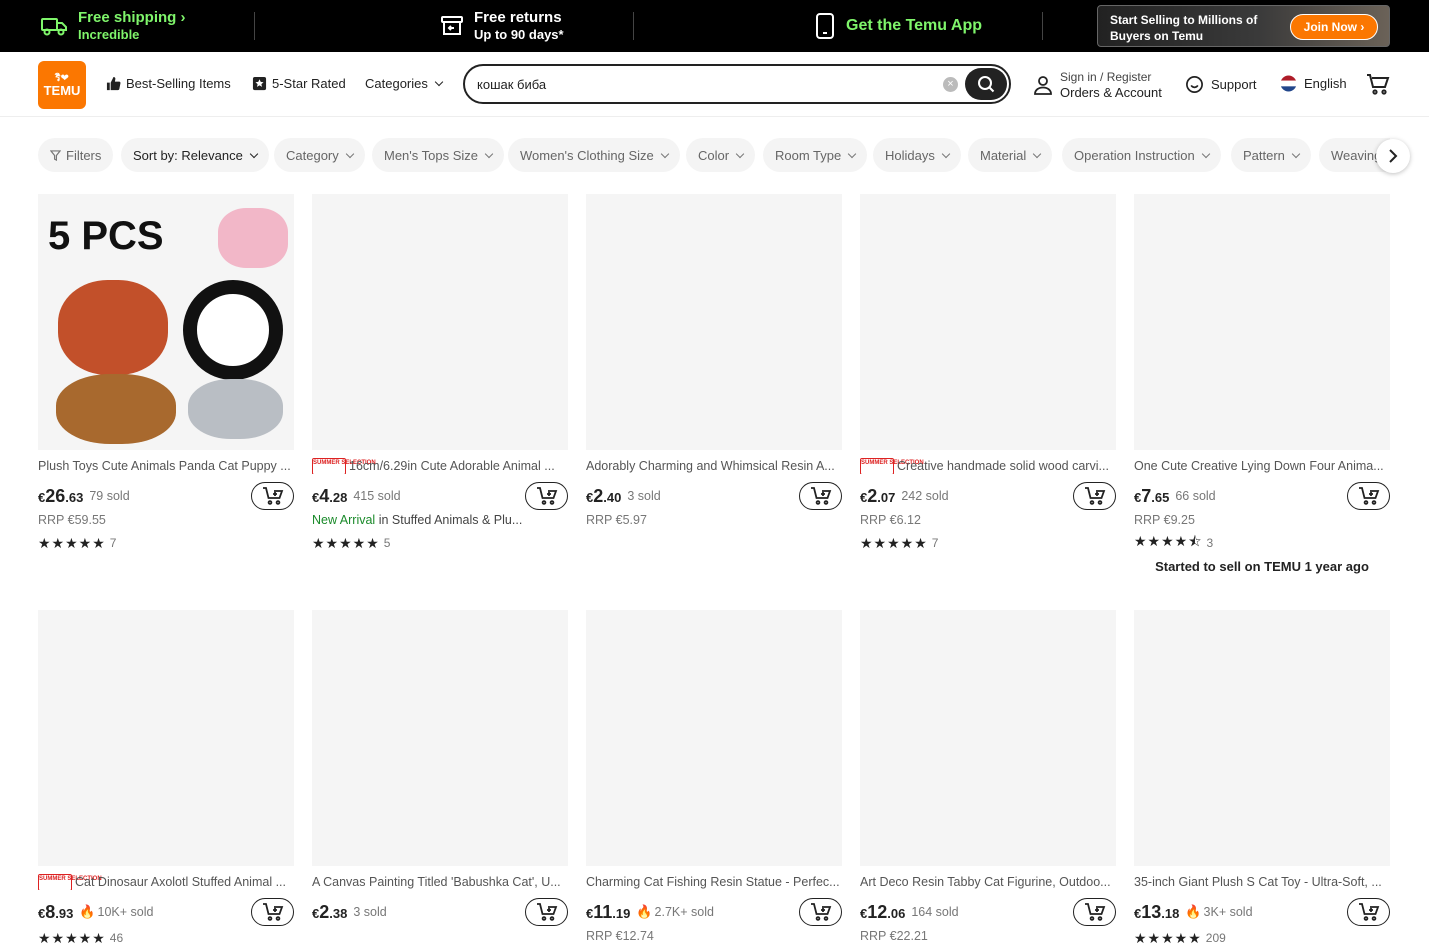  Describe the element at coordinates (370, 912) in the screenshot. I see `sold-text: 3 sold` at that location.